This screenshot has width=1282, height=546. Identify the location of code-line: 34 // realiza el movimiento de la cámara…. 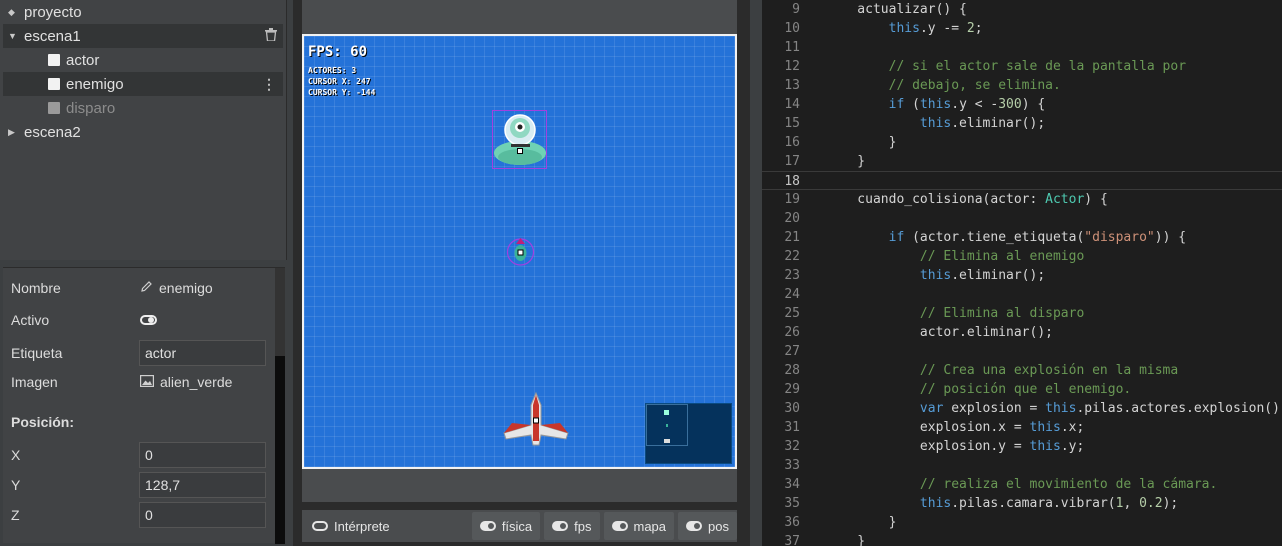
(1022, 484).